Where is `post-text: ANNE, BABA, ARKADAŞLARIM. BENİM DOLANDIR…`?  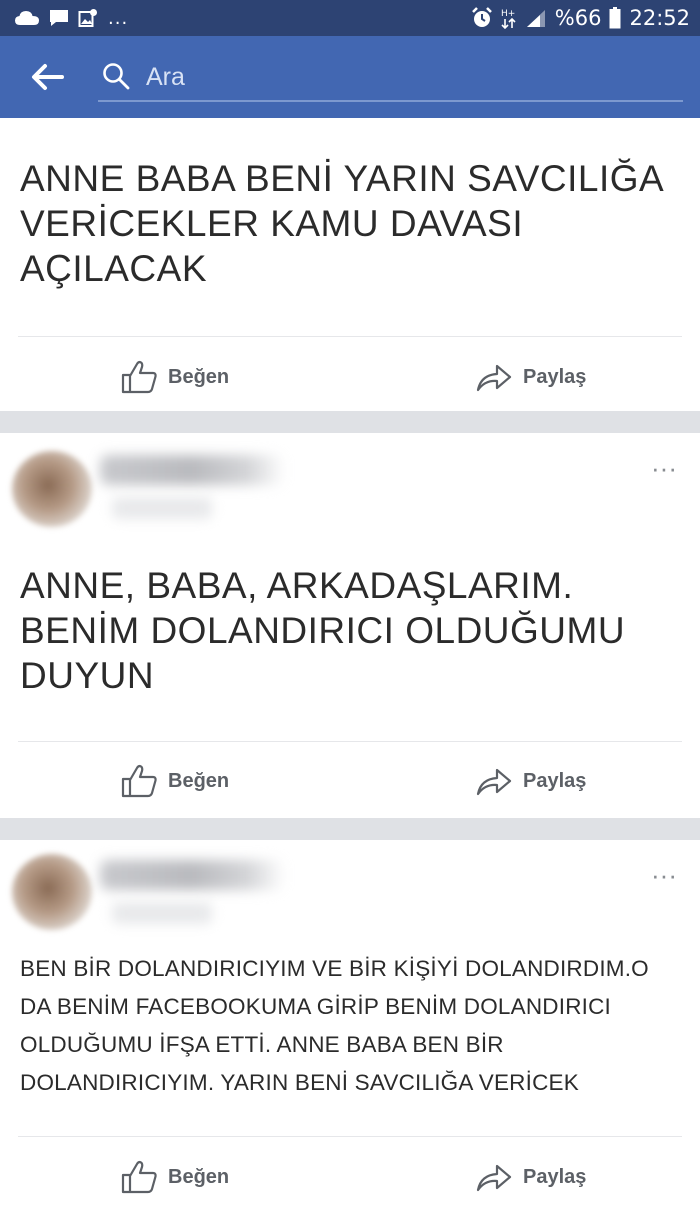 post-text: ANNE, BABA, ARKADAŞLARIM. BENİM DOLANDIR… is located at coordinates (323, 630).